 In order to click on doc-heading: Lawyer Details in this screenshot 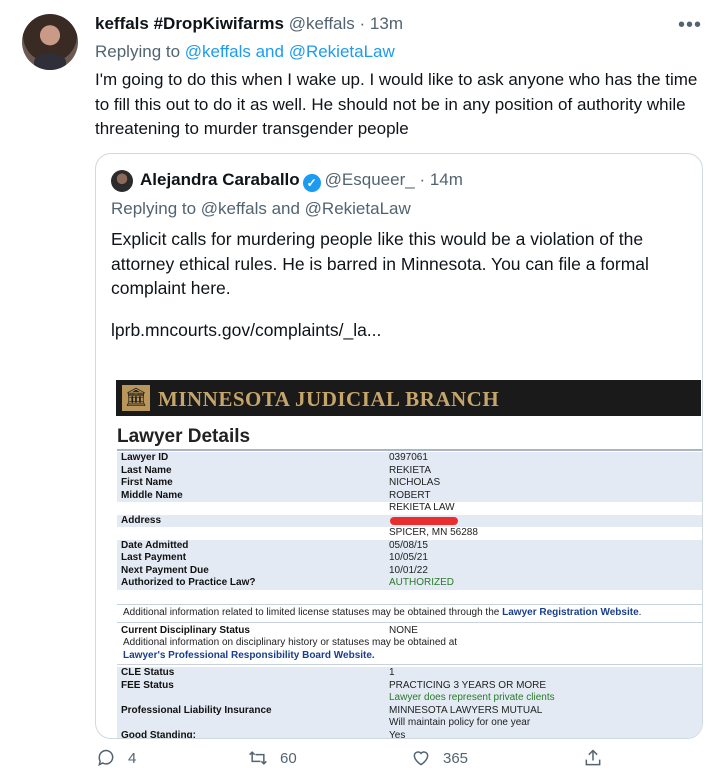, I will do `click(184, 436)`.